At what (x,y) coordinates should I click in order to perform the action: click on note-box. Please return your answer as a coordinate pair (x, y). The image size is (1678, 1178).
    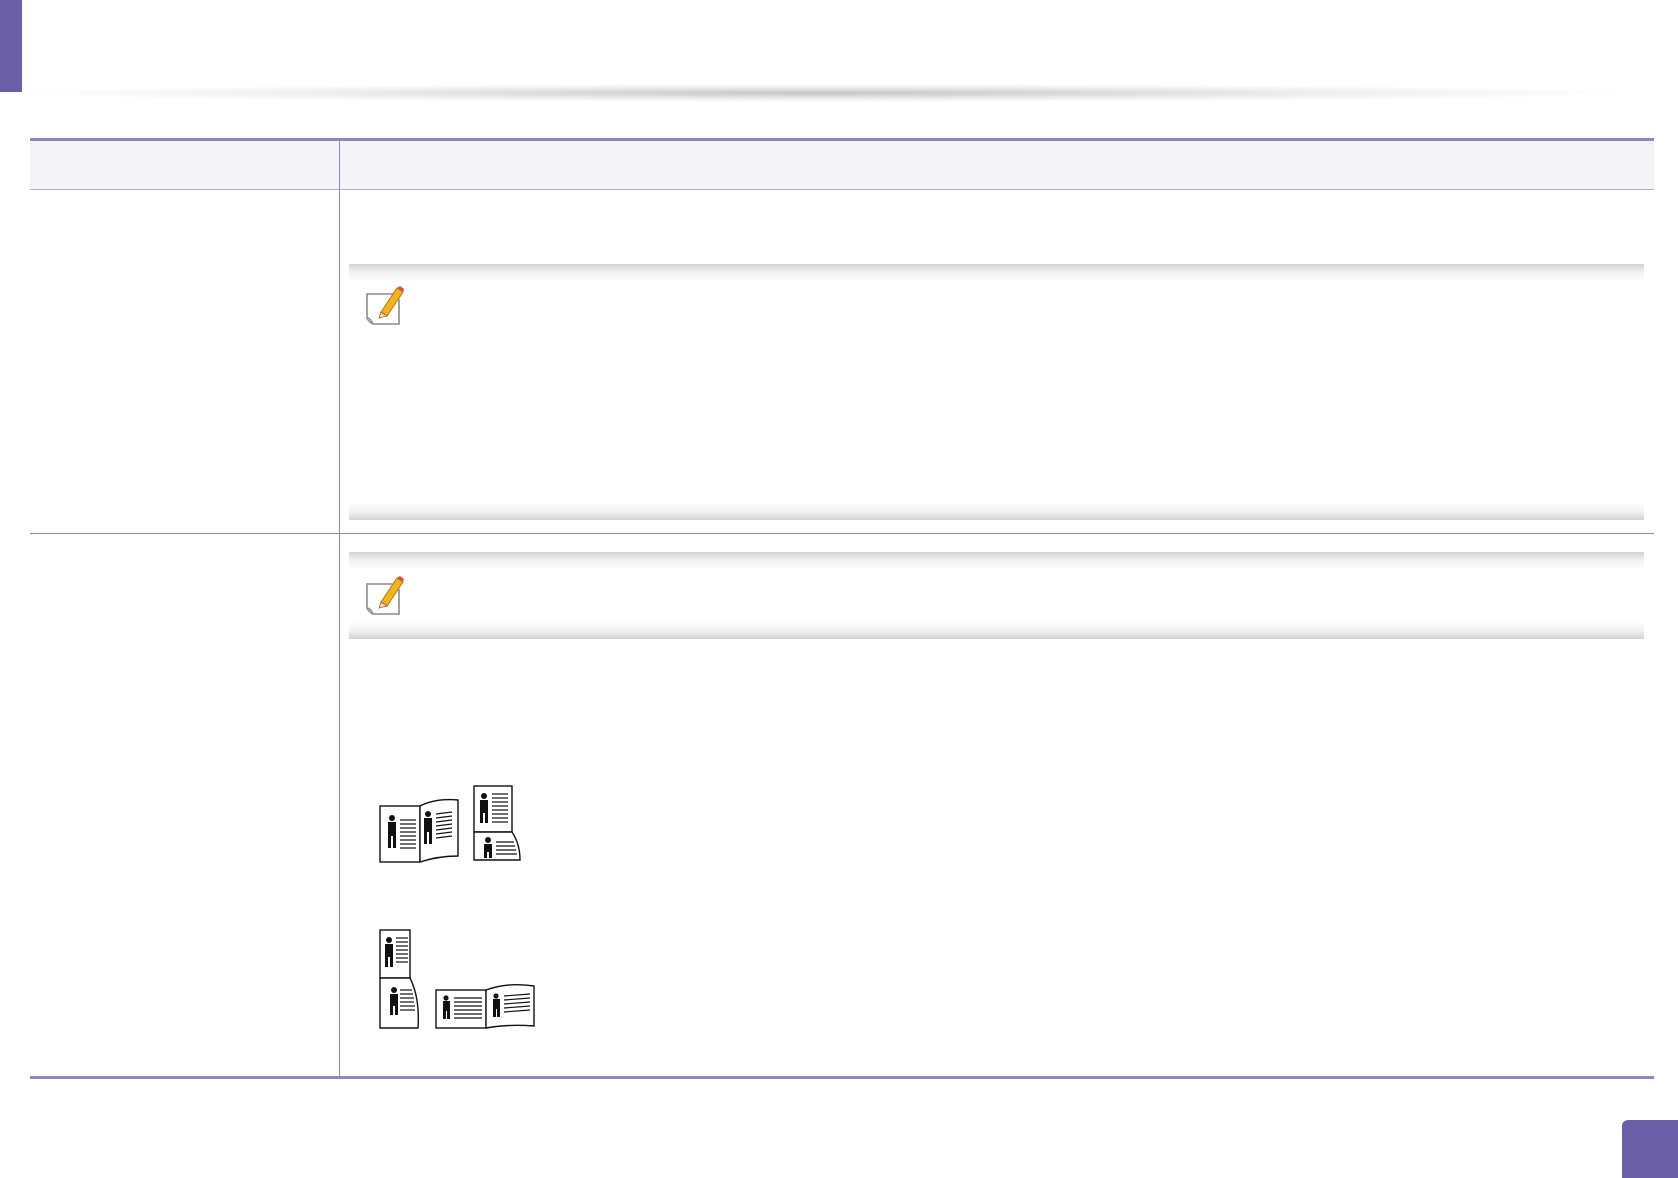
    Looking at the image, I should click on (996, 595).